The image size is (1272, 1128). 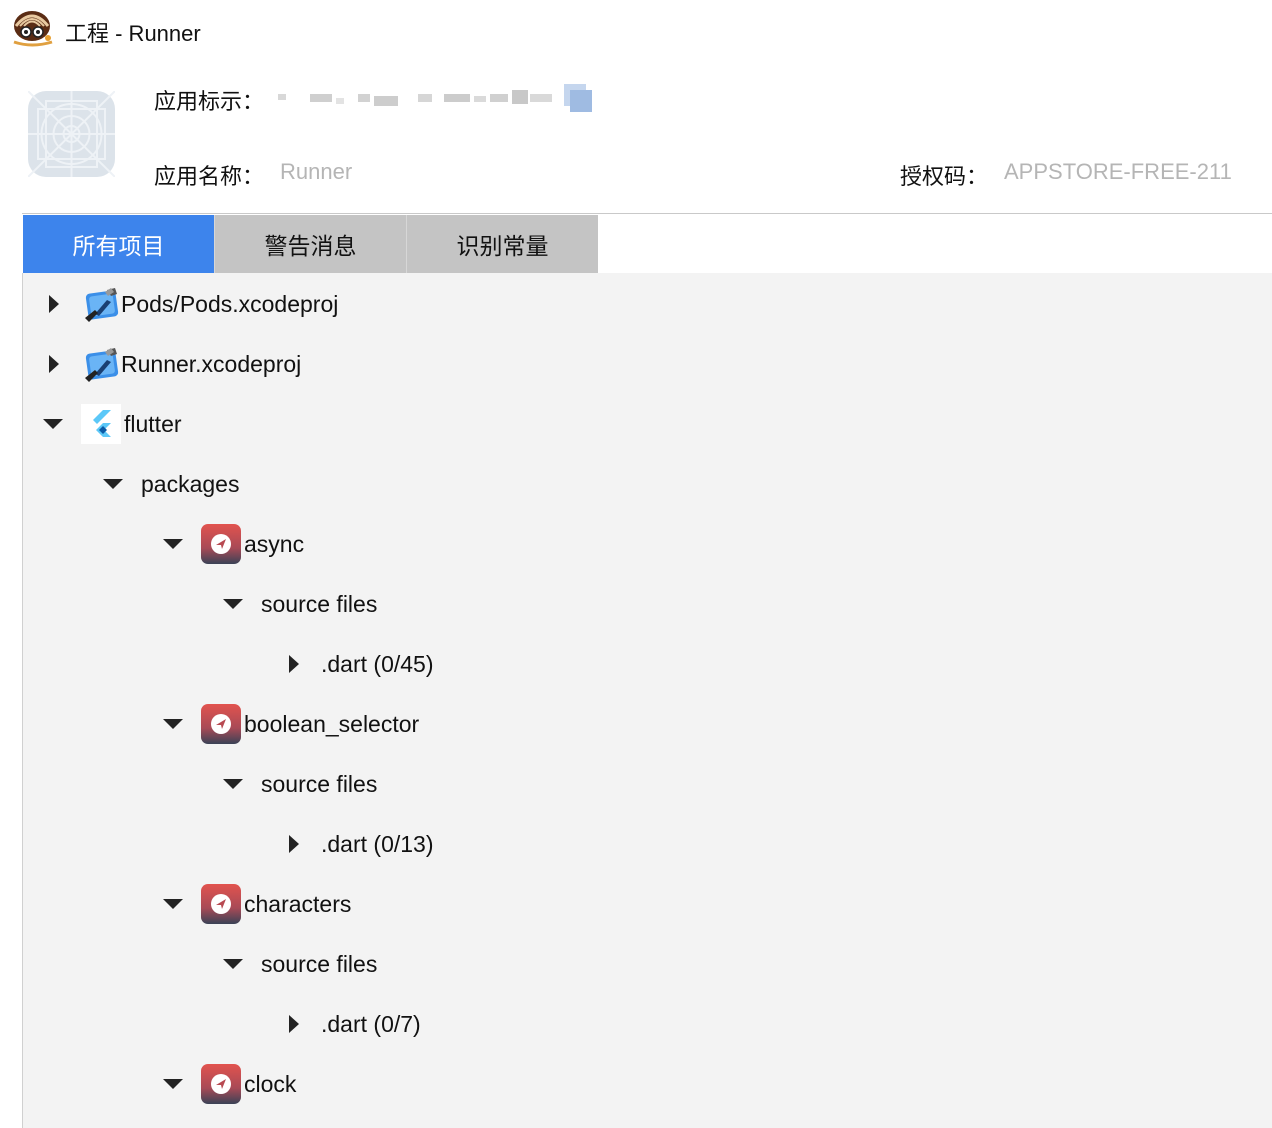 What do you see at coordinates (33, 29) in the screenshot?
I see `app-logo-icon` at bounding box center [33, 29].